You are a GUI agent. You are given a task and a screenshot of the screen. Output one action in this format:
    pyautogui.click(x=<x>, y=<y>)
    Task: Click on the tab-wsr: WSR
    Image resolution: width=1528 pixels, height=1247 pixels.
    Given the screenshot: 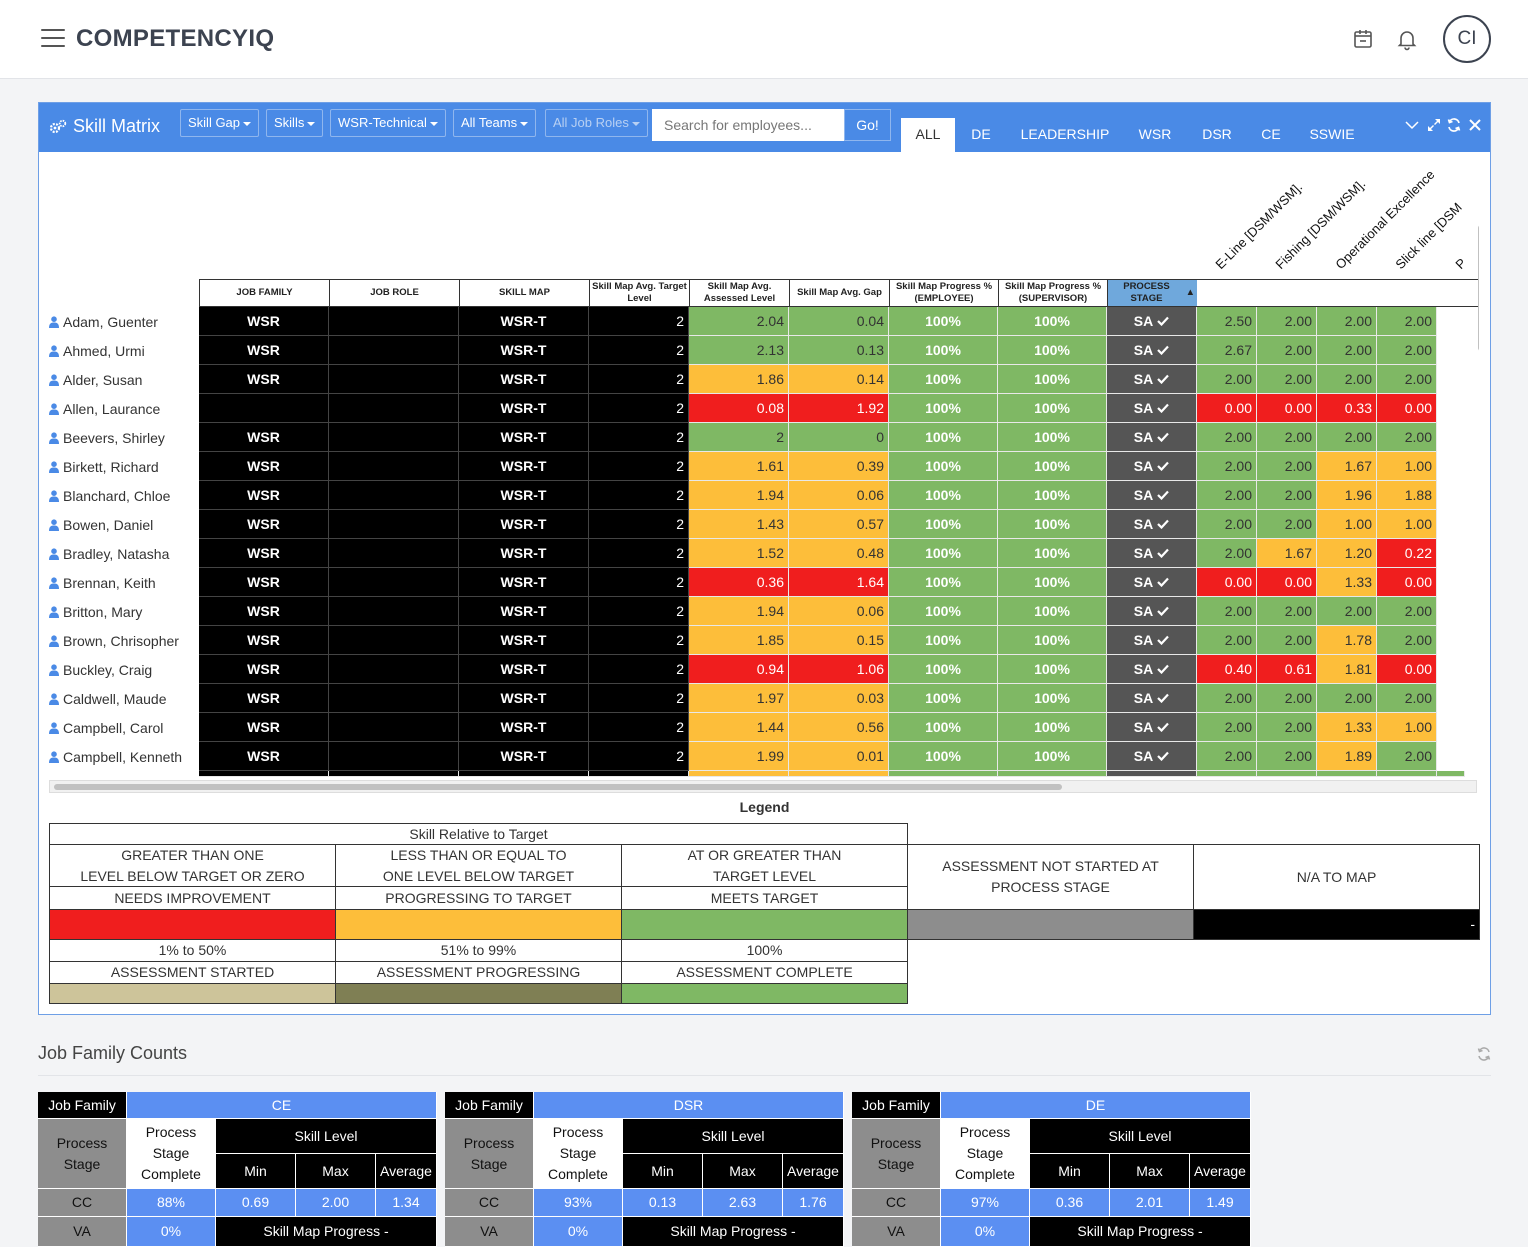 What is the action you would take?
    pyautogui.click(x=1155, y=135)
    